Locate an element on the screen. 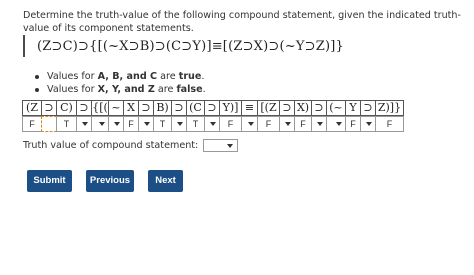 Image resolution: width=474 pixels, height=275 pixels. truth-table-header: (Z ⊃ C) ⊃{[(~ X ⊃ B) ⊃ (C ⊃ Y)] ≡ [(Z ⊃ X) ⊃ (~ Y ⊃ Z)]} is located at coordinates (213, 108).